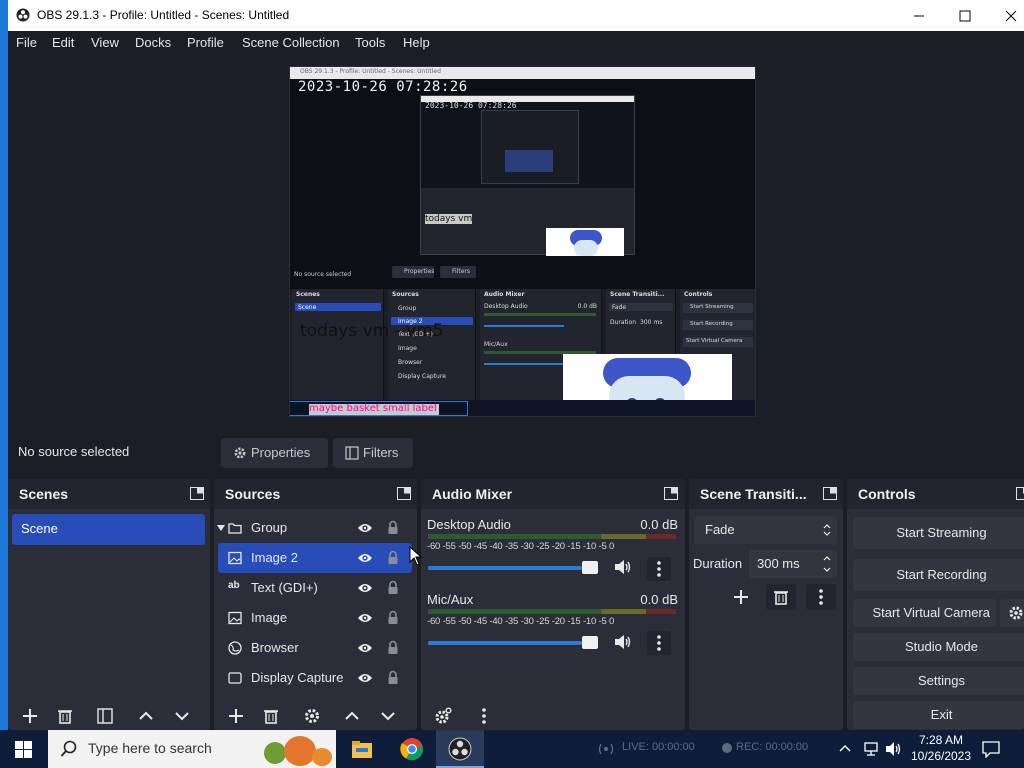  What do you see at coordinates (108, 529) in the screenshot?
I see `scene-list-item: Scene` at bounding box center [108, 529].